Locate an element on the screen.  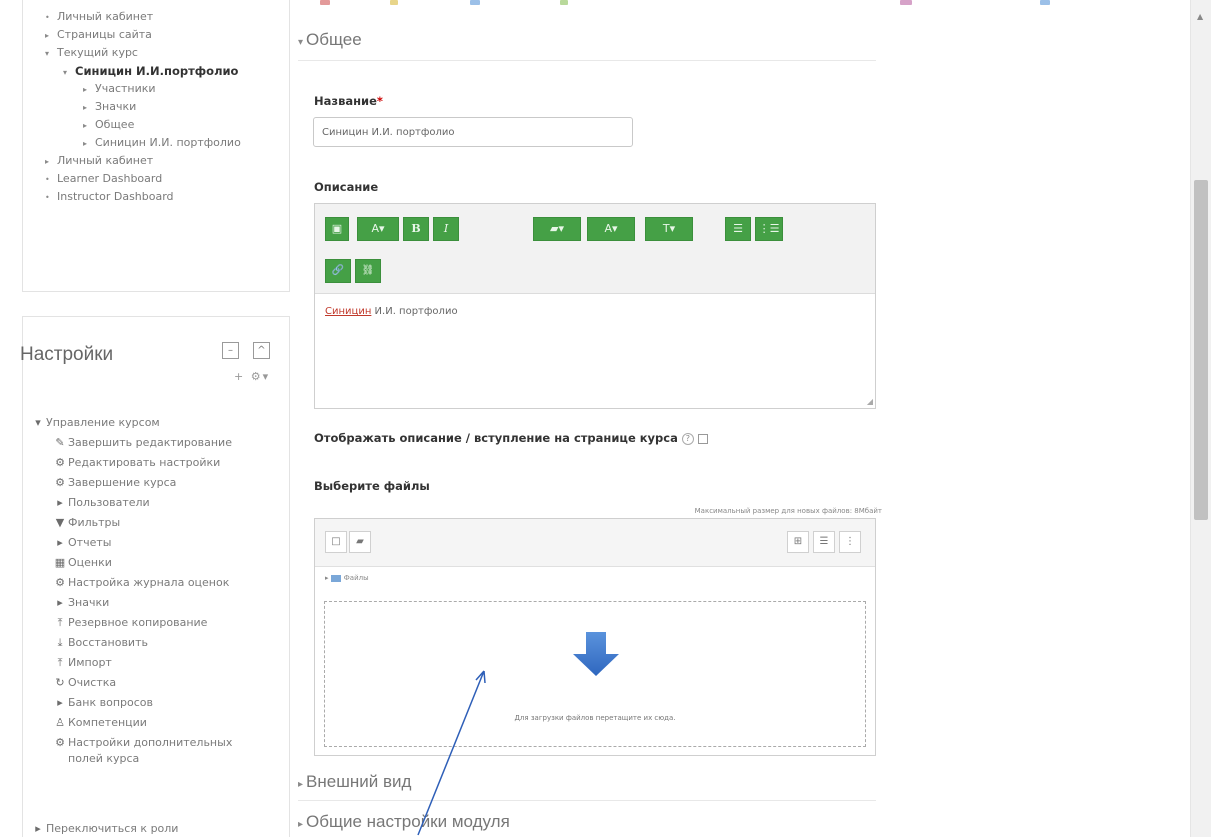
editor-toolbar: ▣ A▾ B I ▰▾ A▾ T▾ ☰ ⋮☰ 🔗 ⛓ is located at coordinates (595, 249).